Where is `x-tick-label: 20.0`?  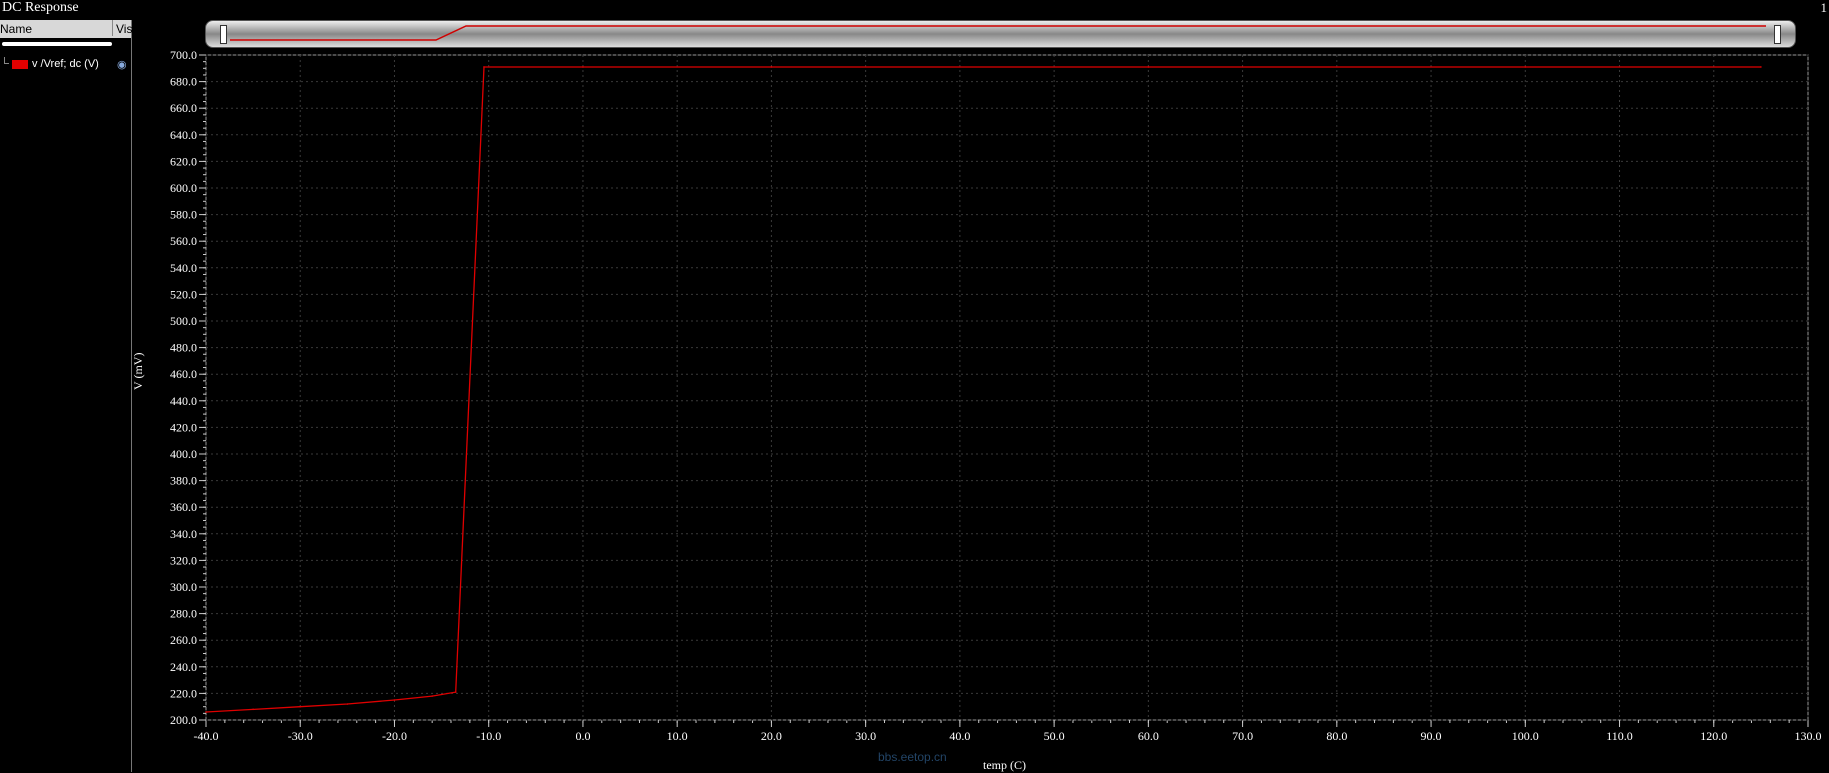 x-tick-label: 20.0 is located at coordinates (771, 736).